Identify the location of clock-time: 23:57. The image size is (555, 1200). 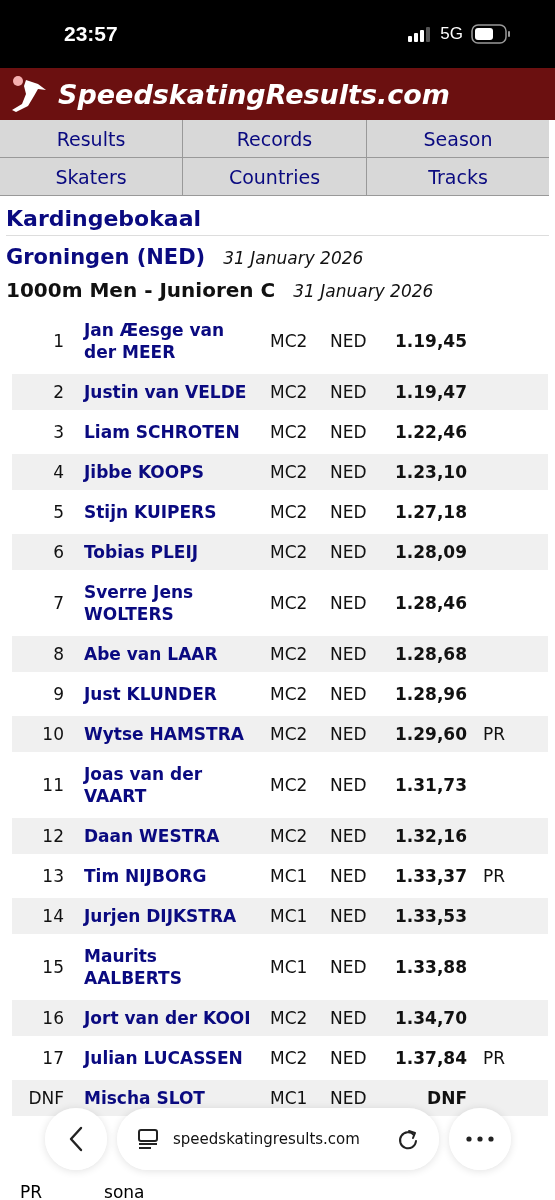
(91, 34).